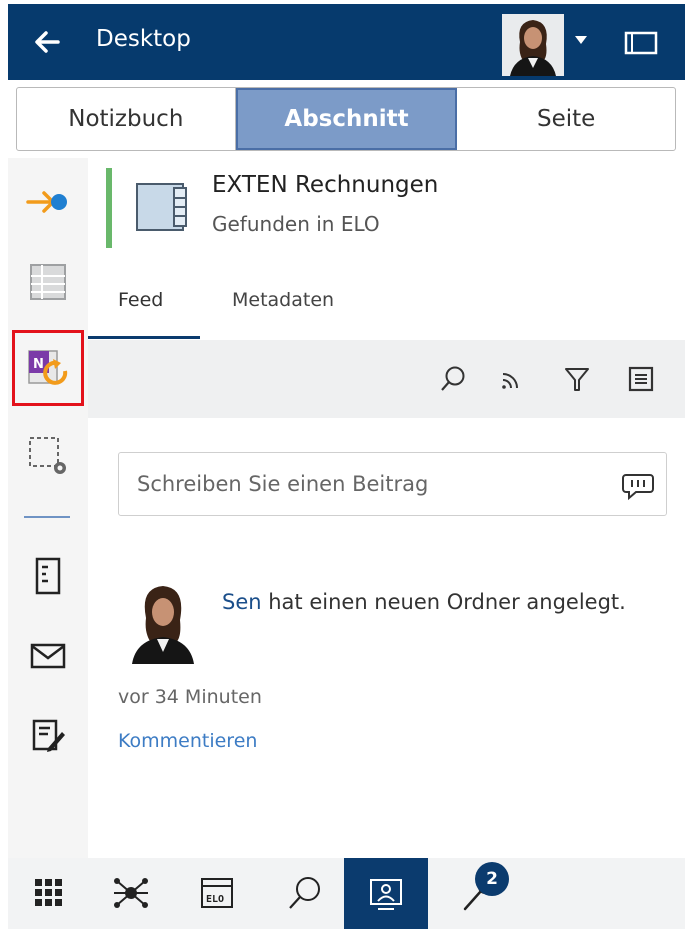 This screenshot has height=929, width=685. I want to click on folder-register-icon, so click(161, 207).